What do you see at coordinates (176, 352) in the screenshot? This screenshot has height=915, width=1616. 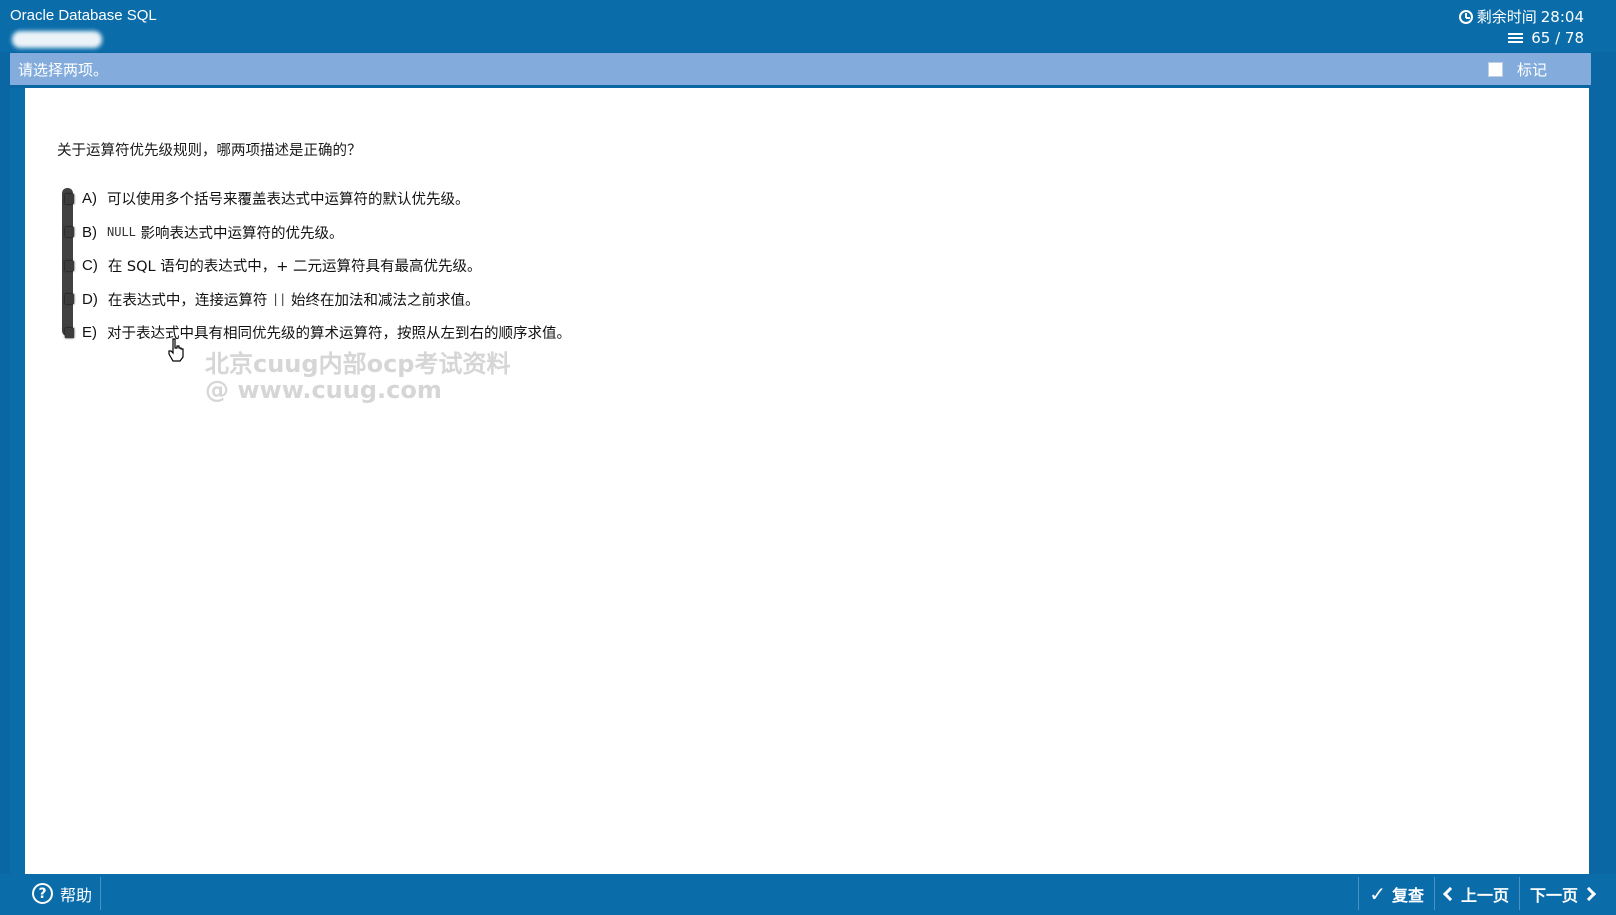 I see `hand-cursor-icon` at bounding box center [176, 352].